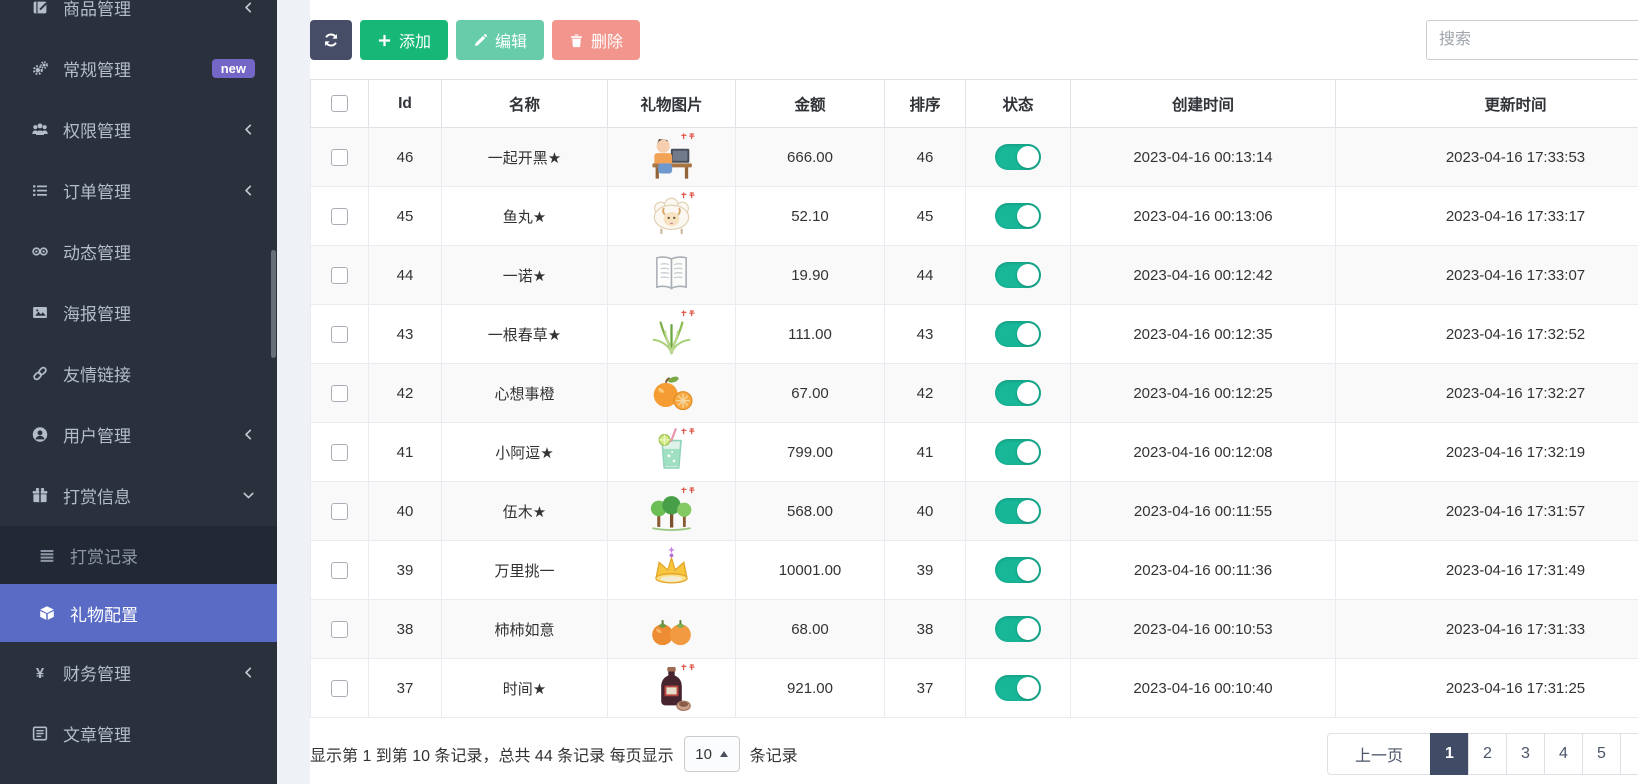 The image size is (1638, 784). I want to click on prev-page-button: 上一页, so click(1378, 754).